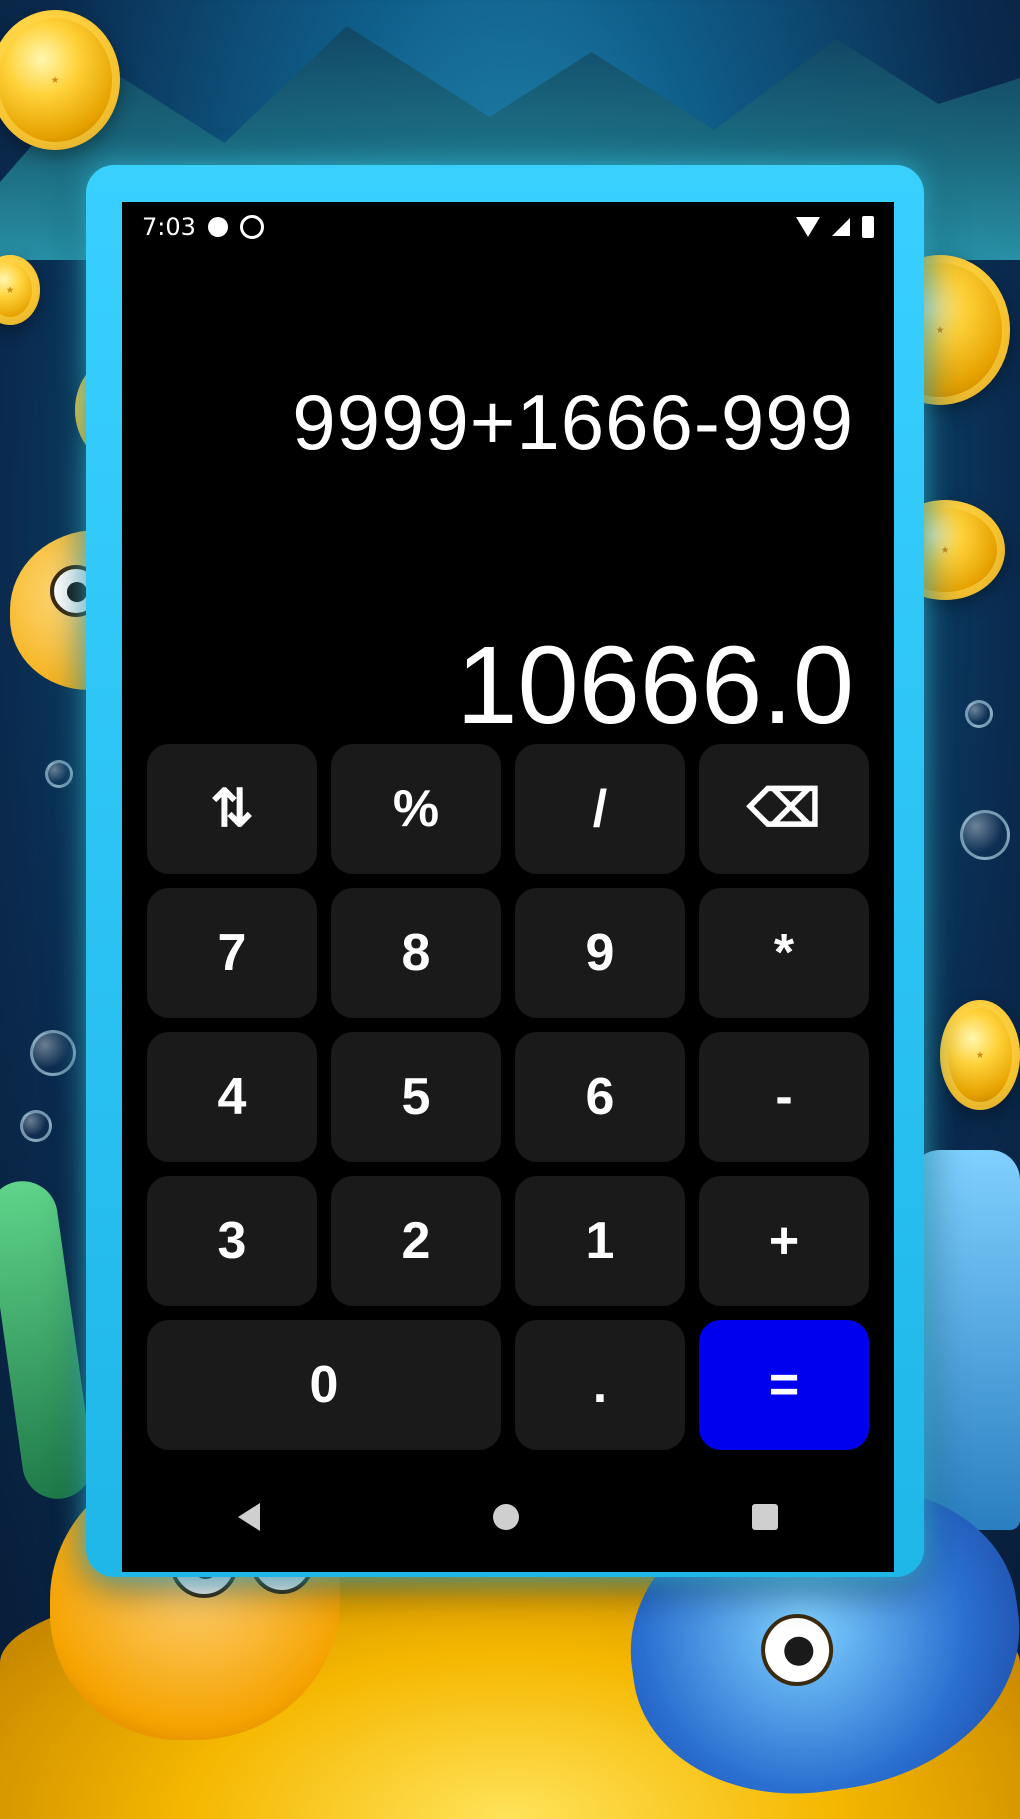 This screenshot has width=1020, height=1819. I want to click on equals-key: =, so click(784, 1385).